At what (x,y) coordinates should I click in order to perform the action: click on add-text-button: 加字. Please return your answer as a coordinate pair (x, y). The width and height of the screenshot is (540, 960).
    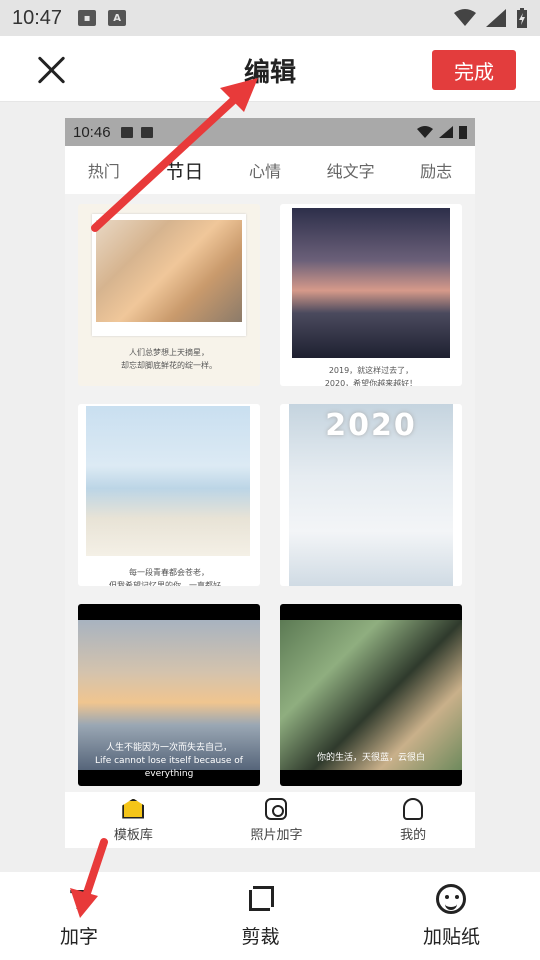
    Looking at the image, I should click on (79, 916).